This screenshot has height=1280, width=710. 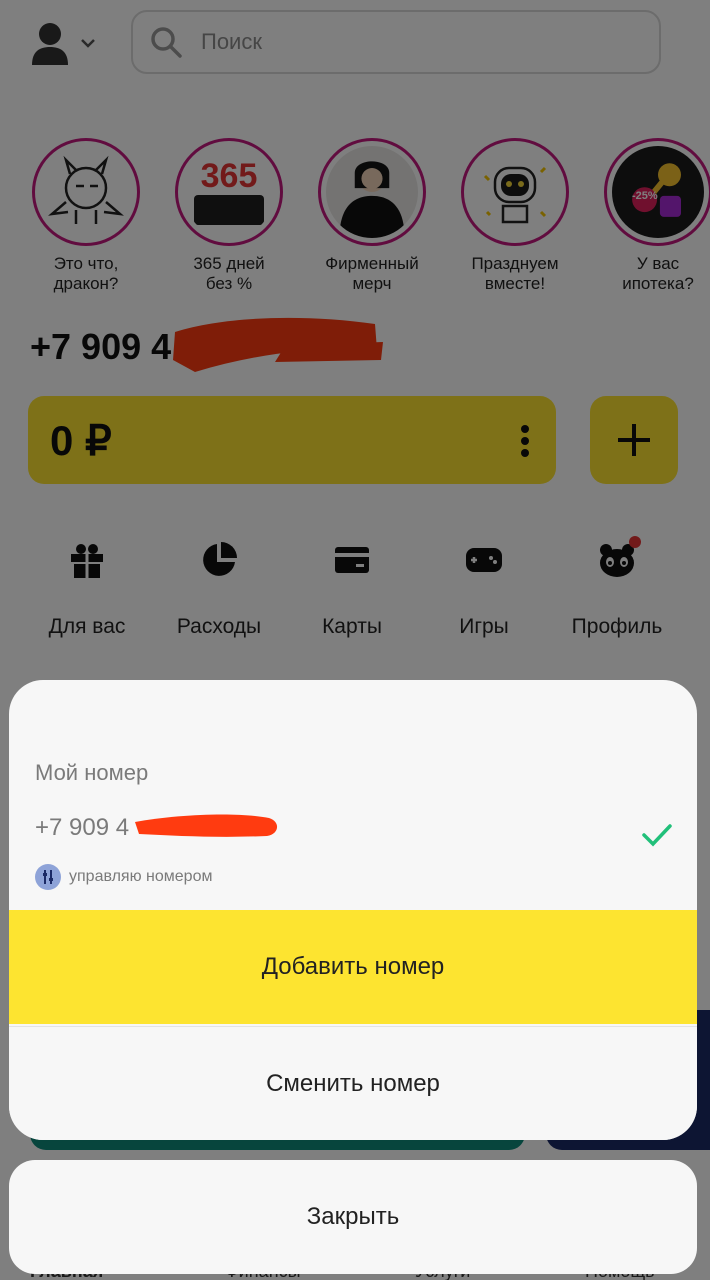 I want to click on manage-label: управляю номером, so click(x=141, y=876).